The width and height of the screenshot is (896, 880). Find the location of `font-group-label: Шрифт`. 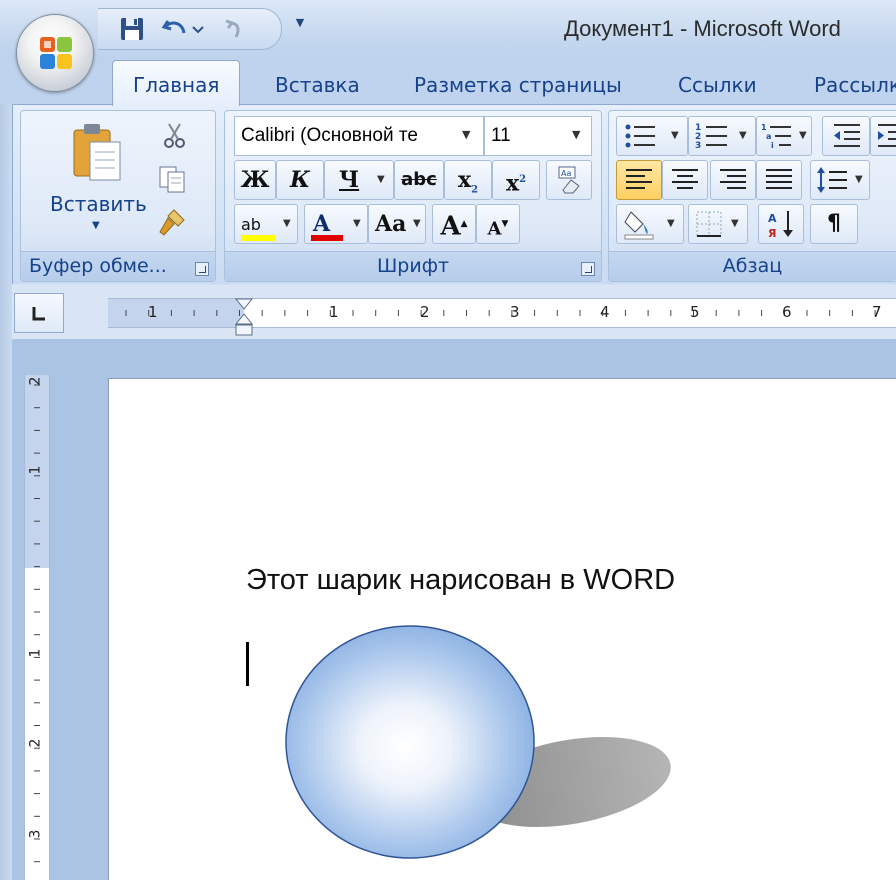

font-group-label: Шрифт is located at coordinates (413, 266).